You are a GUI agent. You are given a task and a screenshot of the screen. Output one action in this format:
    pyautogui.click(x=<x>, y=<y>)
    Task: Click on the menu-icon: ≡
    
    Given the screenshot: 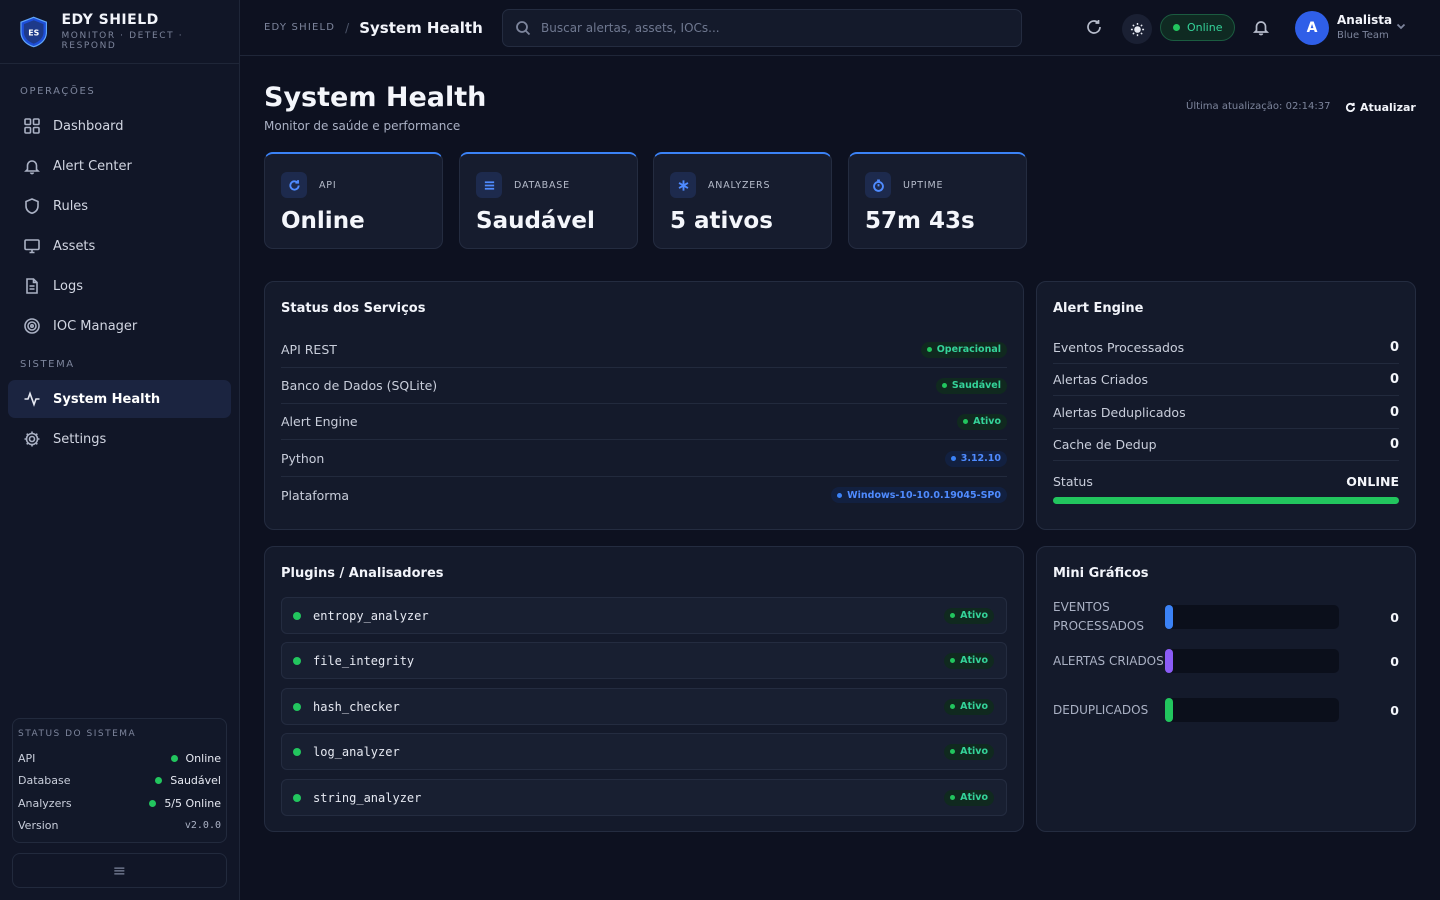 What is the action you would take?
    pyautogui.click(x=119, y=870)
    